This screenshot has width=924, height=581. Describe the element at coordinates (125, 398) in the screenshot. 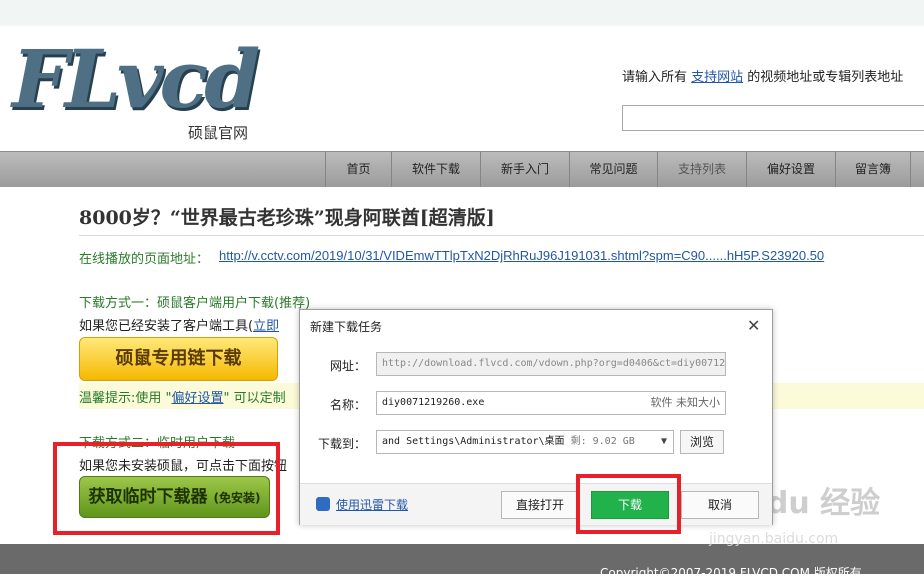

I see `tip-prefix: 温馨提示:使用 "` at that location.